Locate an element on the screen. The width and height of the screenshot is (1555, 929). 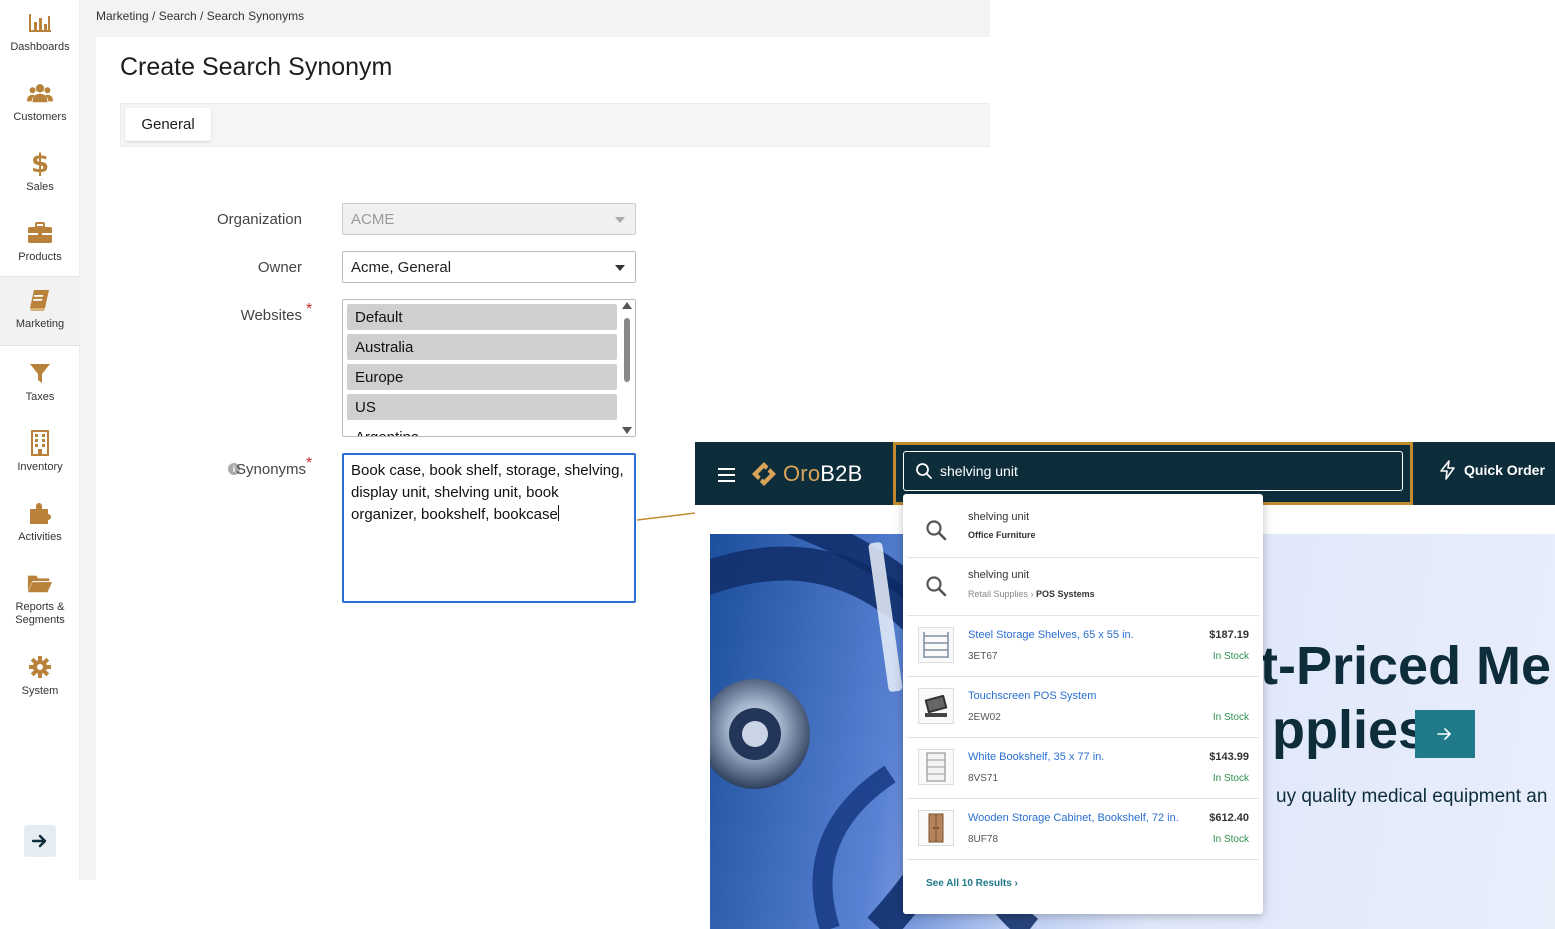
puzzle-icon is located at coordinates (40, 513).